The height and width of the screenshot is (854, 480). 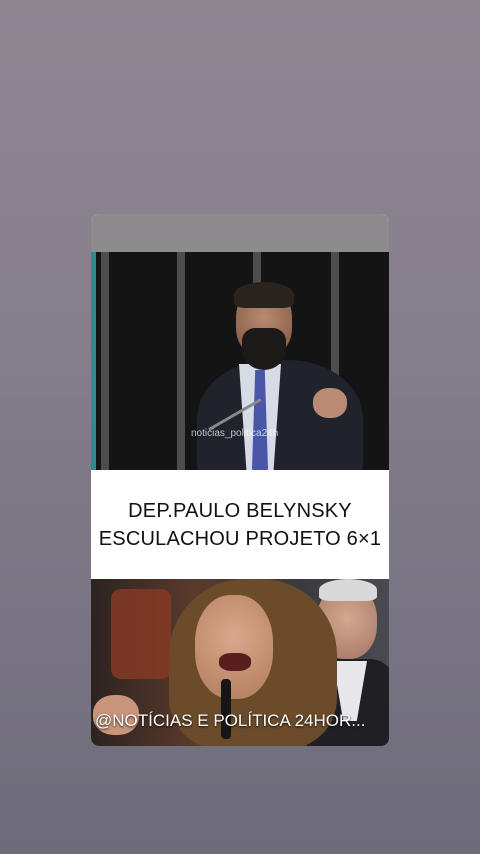 I want to click on speaker-fist, so click(x=330, y=403).